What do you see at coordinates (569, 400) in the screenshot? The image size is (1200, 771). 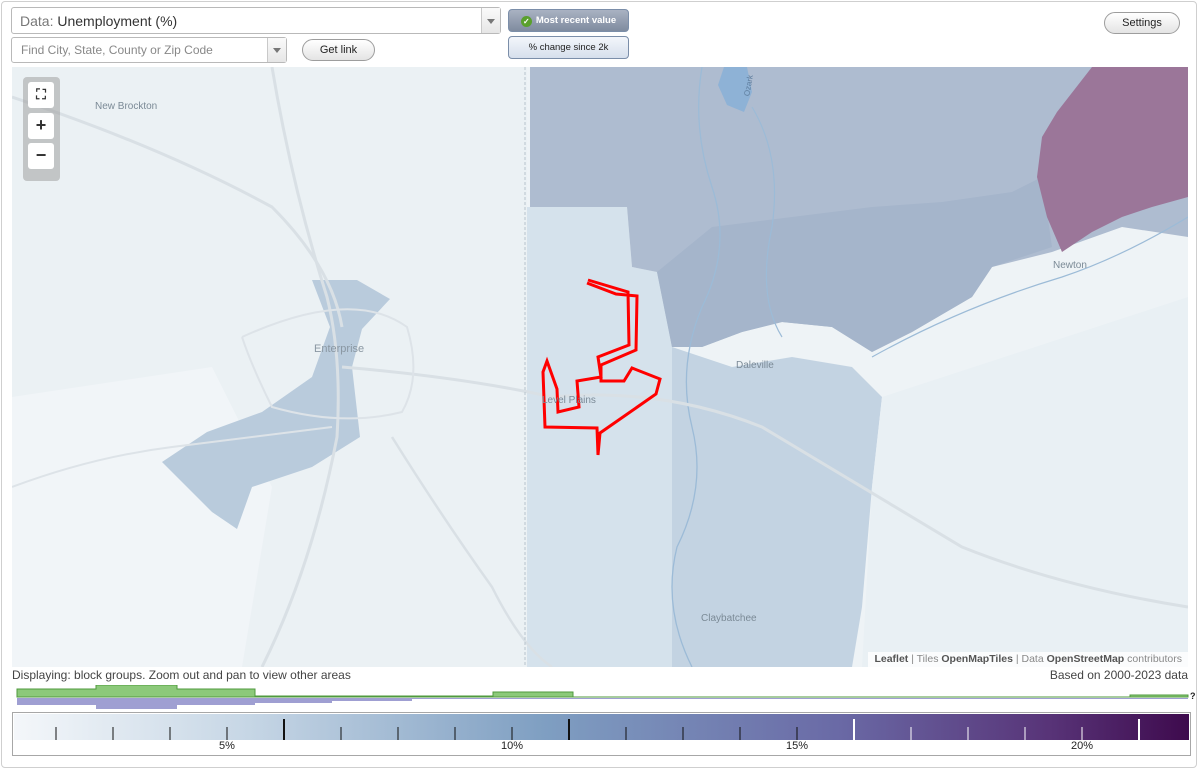 I see `place-label: Level Plains` at bounding box center [569, 400].